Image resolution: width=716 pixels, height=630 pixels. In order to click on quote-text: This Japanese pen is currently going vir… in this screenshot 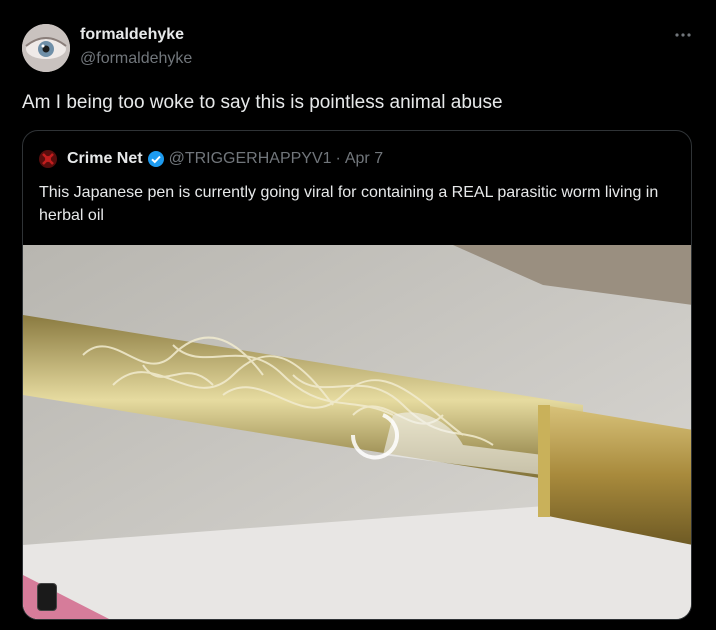, I will do `click(349, 204)`.